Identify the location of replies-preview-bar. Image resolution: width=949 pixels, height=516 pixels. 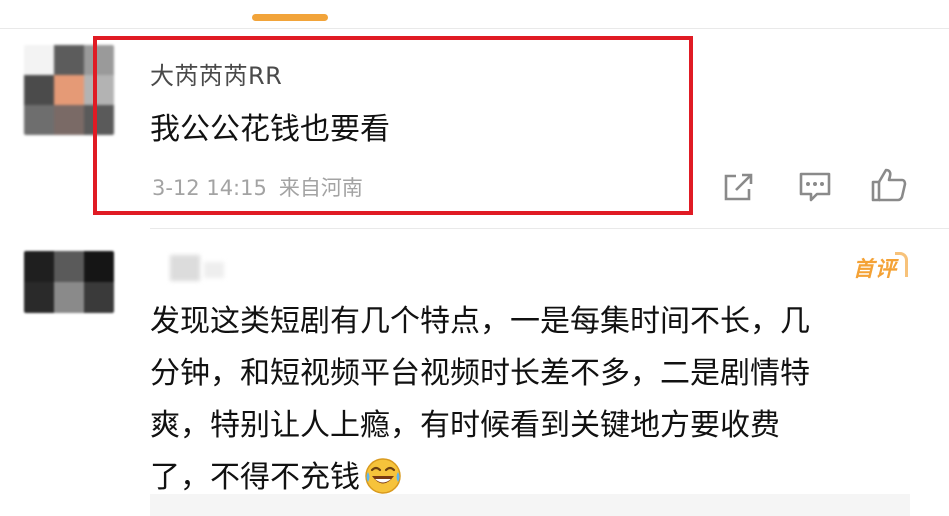
(530, 505).